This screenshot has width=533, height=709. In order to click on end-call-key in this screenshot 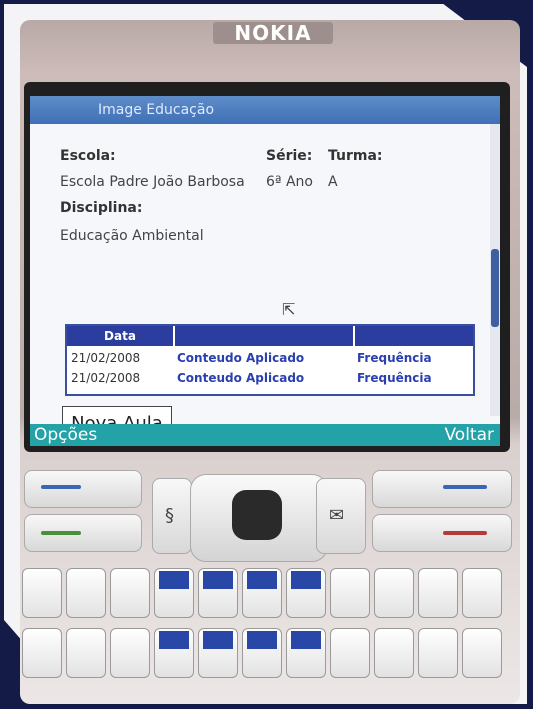, I will do `click(442, 533)`.